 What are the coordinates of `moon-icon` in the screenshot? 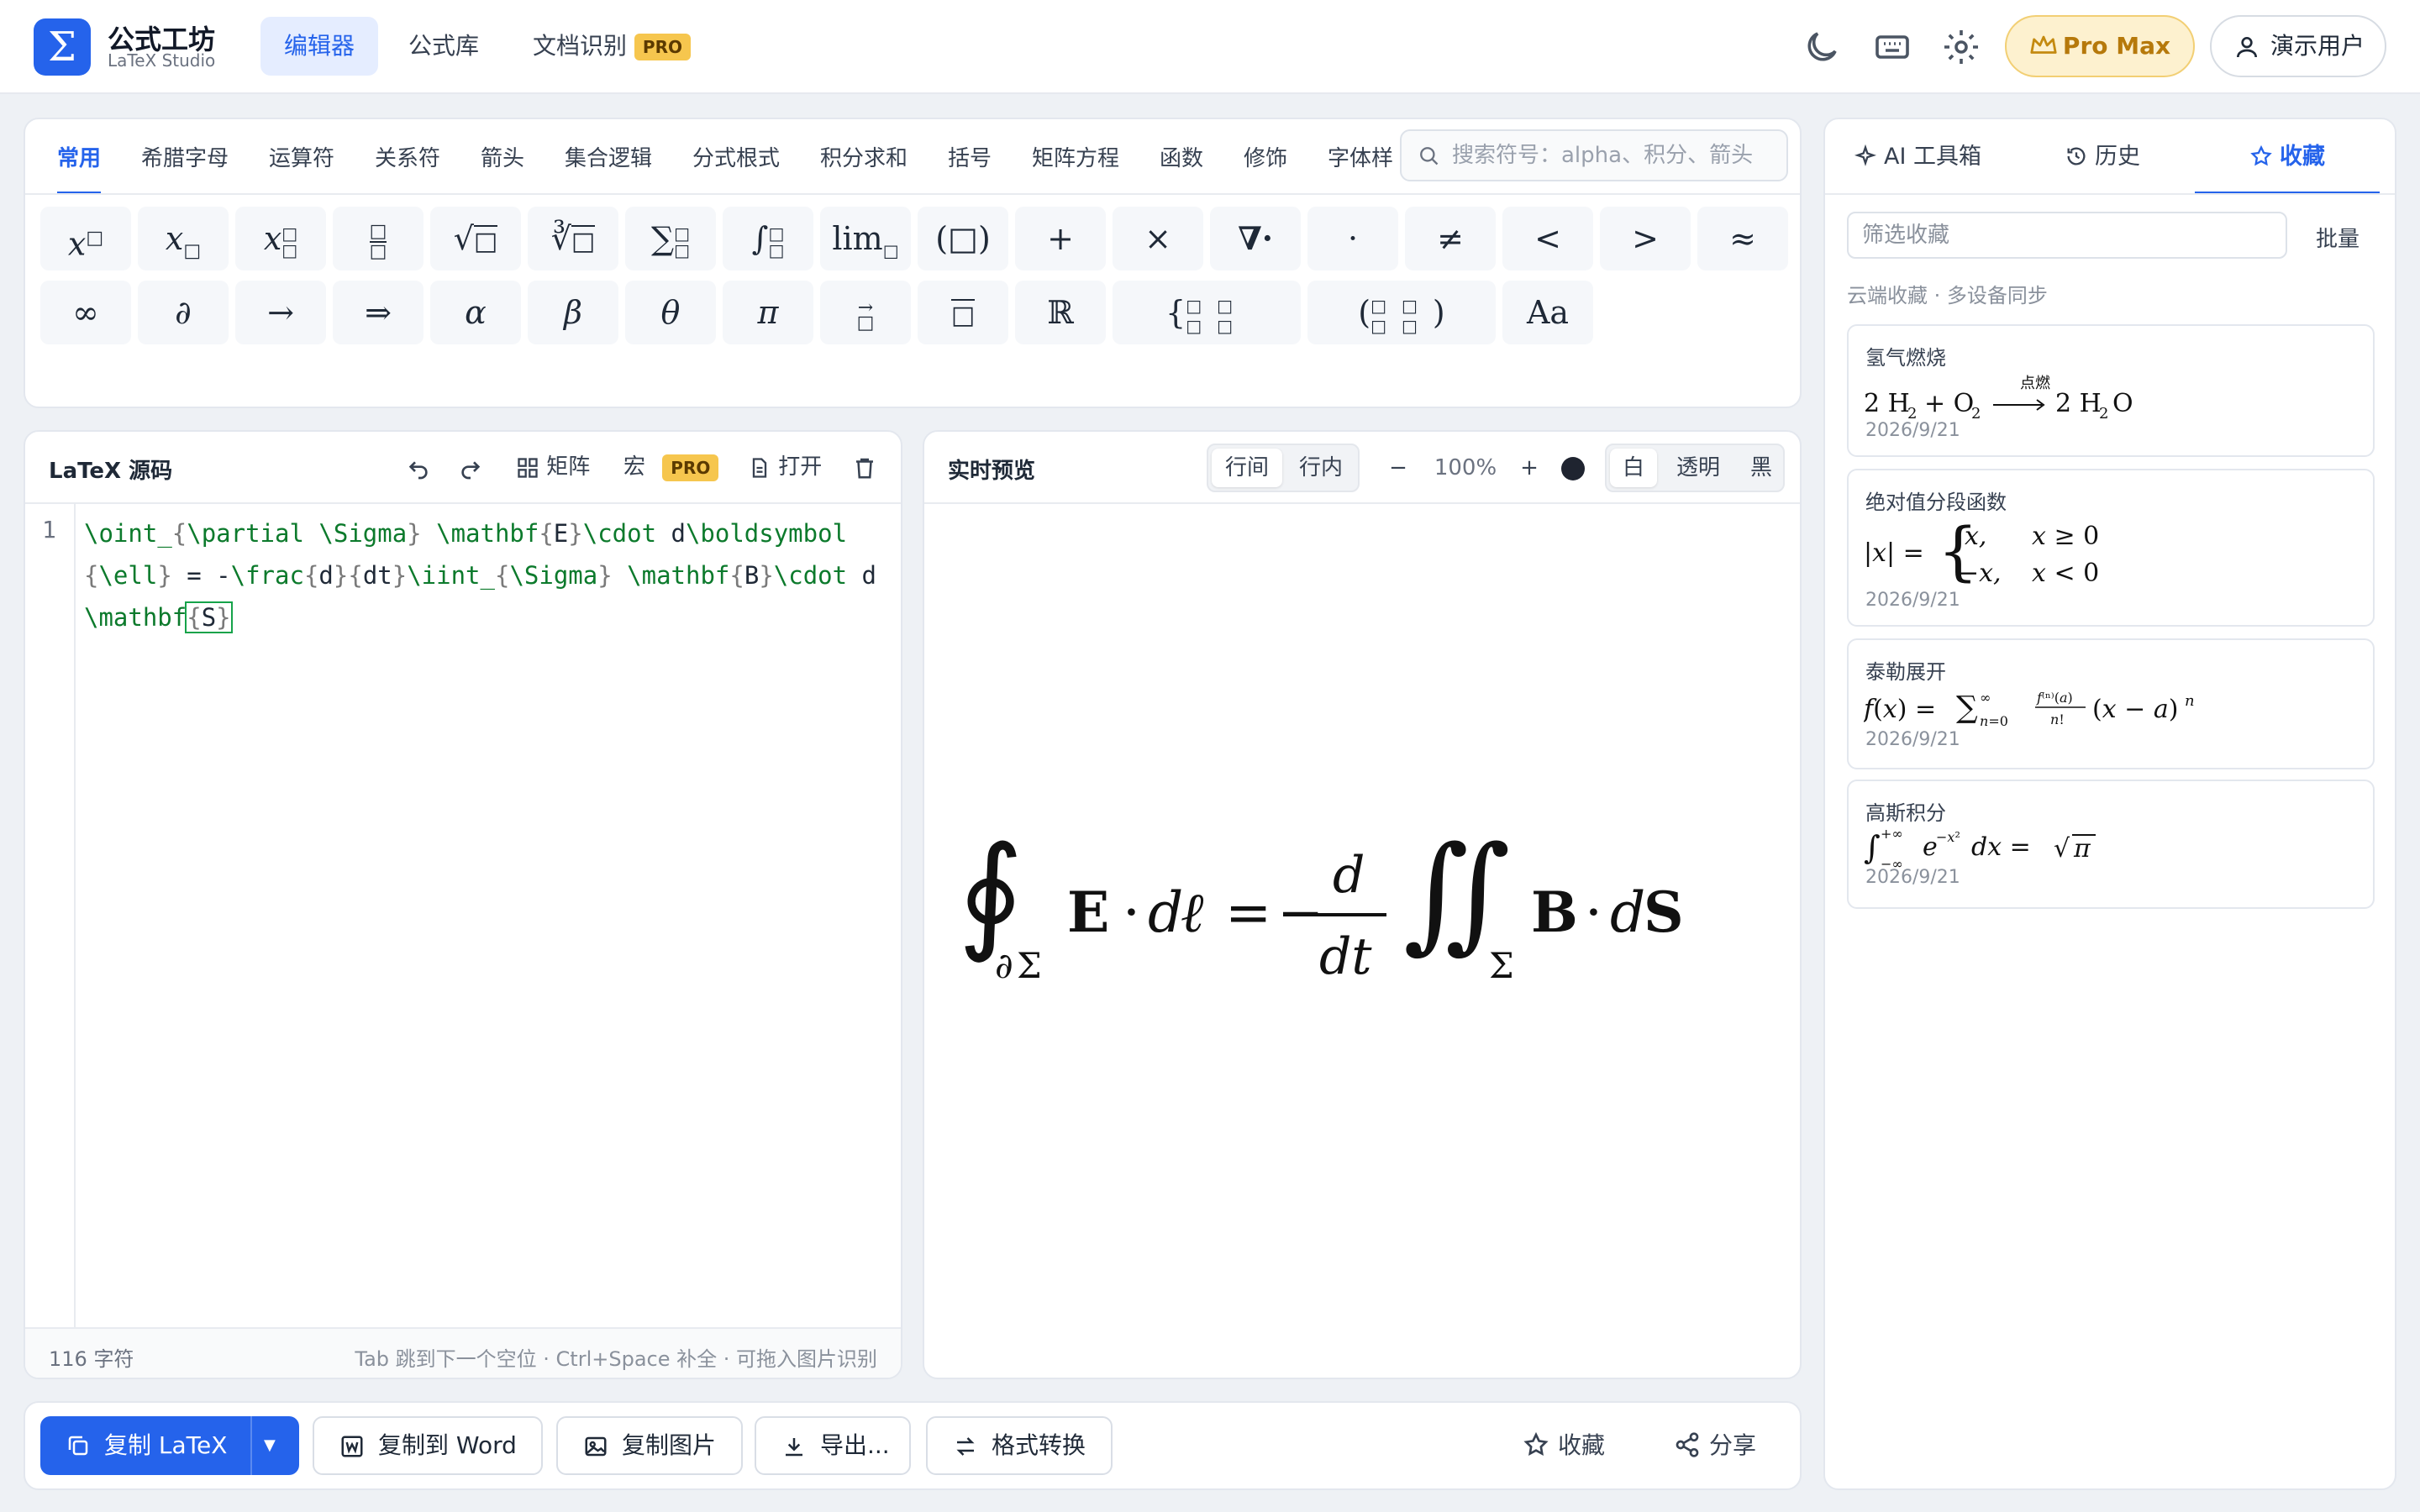 It's located at (1822, 47).